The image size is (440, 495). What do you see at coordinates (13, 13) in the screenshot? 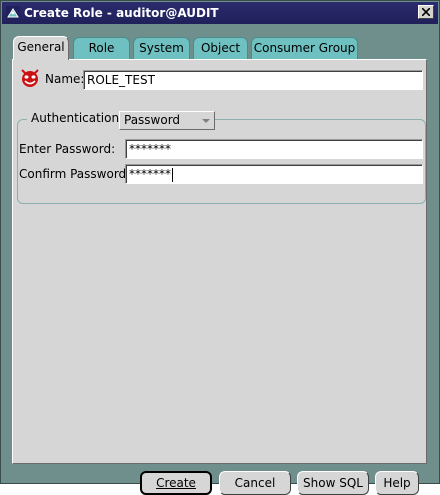
I see `oracle-tree-icon` at bounding box center [13, 13].